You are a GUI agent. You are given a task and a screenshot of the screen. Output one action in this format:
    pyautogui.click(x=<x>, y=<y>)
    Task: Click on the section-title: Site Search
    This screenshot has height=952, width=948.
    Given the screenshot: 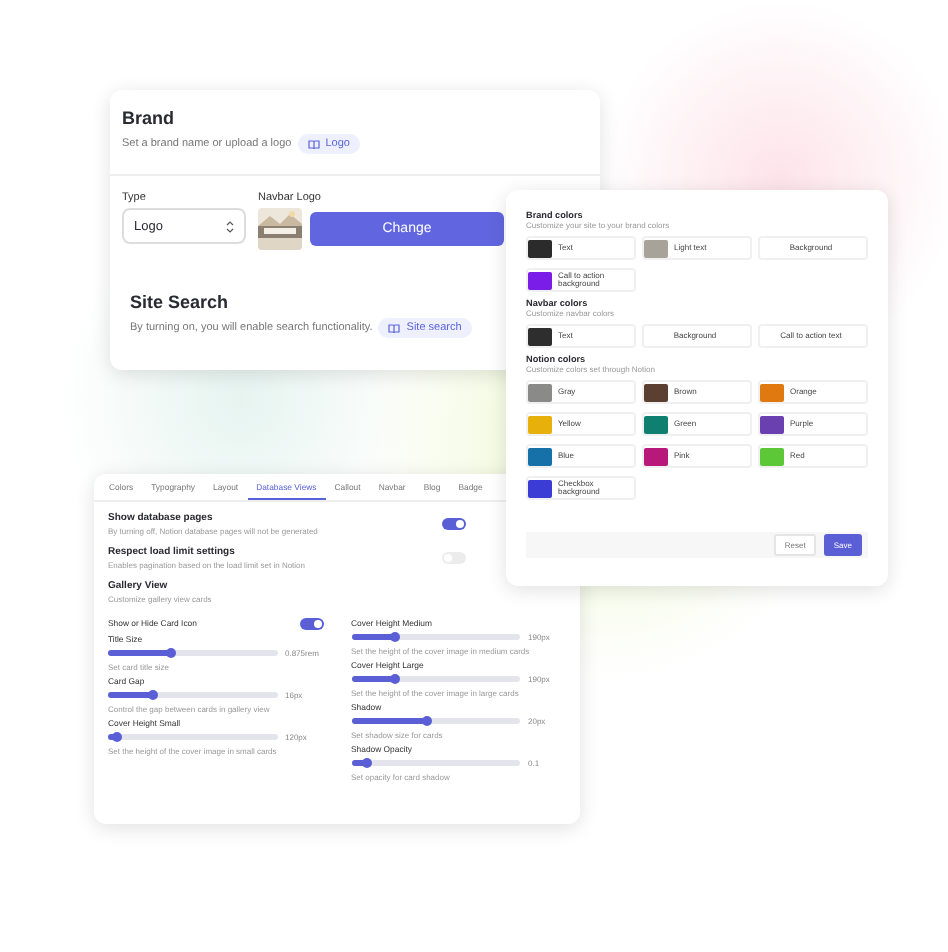 What is the action you would take?
    pyautogui.click(x=179, y=302)
    